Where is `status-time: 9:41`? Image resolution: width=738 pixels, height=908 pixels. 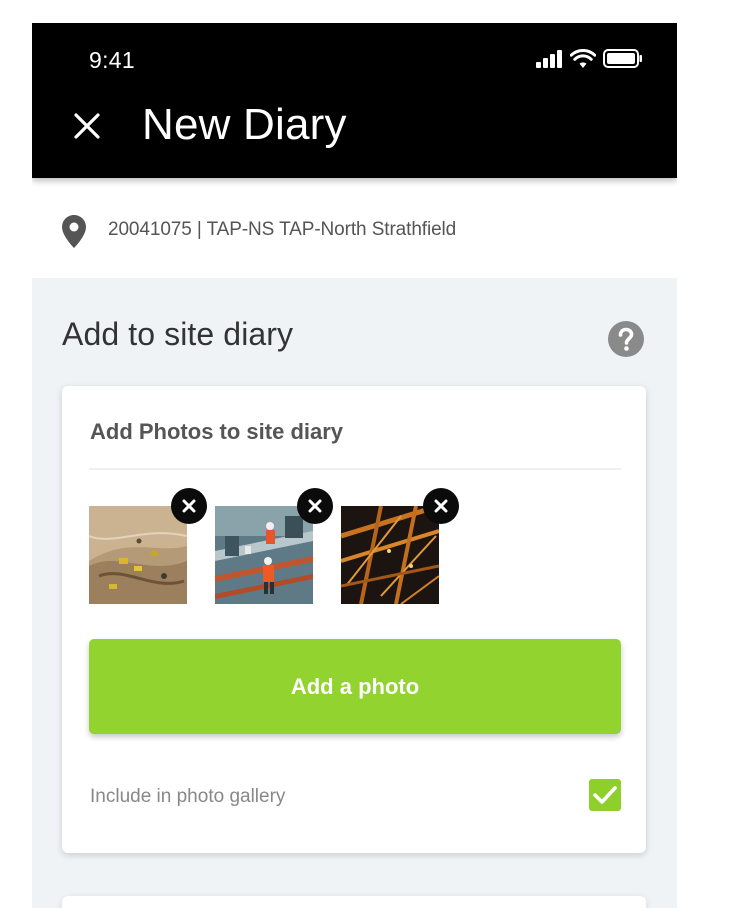
status-time: 9:41 is located at coordinates (112, 60).